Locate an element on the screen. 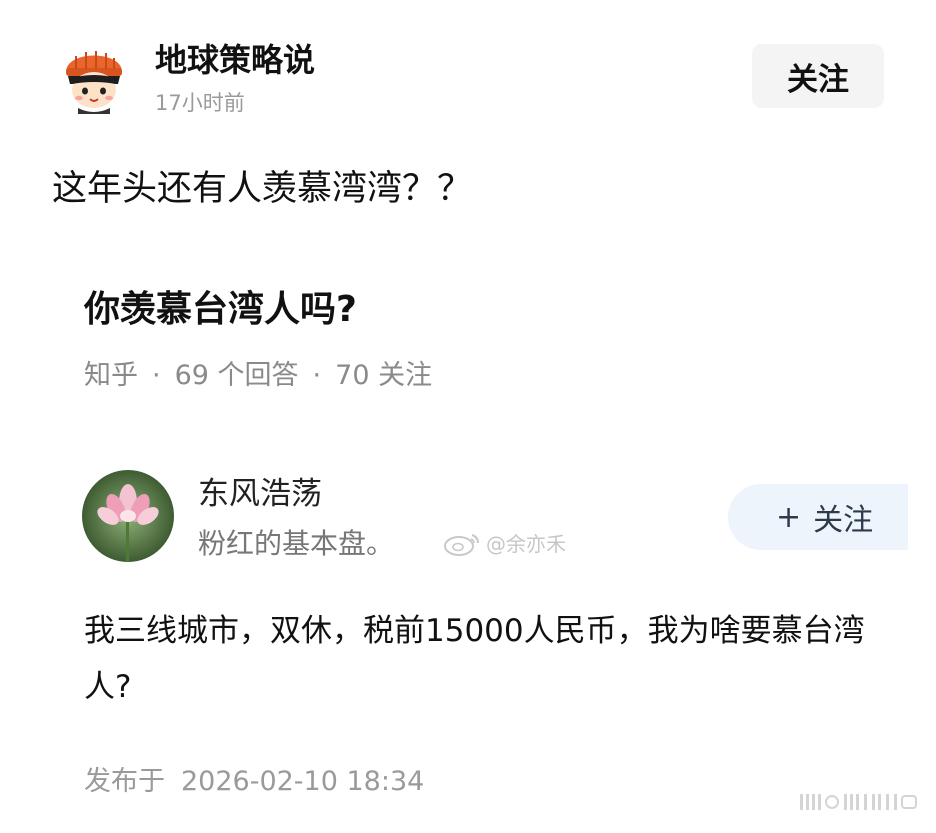 Image resolution: width=936 pixels, height=833 pixels. post-text: 这年头还有人羡慕湾湾？？ is located at coordinates (262, 189).